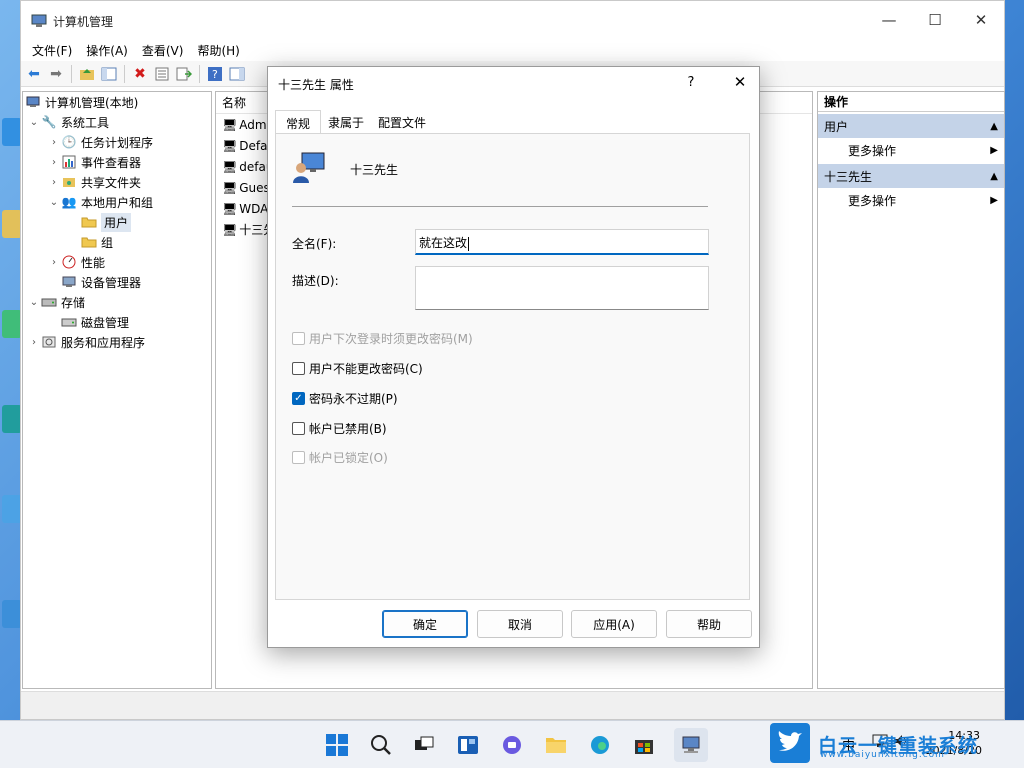 The image size is (1024, 768). Describe the element at coordinates (298, 398) in the screenshot. I see `checkbox-box: ✓` at that location.